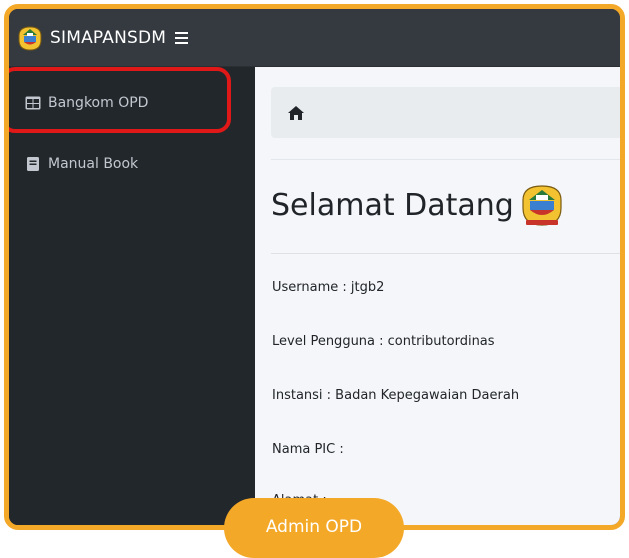 The width and height of the screenshot is (629, 558). What do you see at coordinates (445, 112) in the screenshot?
I see `breadcrumb` at bounding box center [445, 112].